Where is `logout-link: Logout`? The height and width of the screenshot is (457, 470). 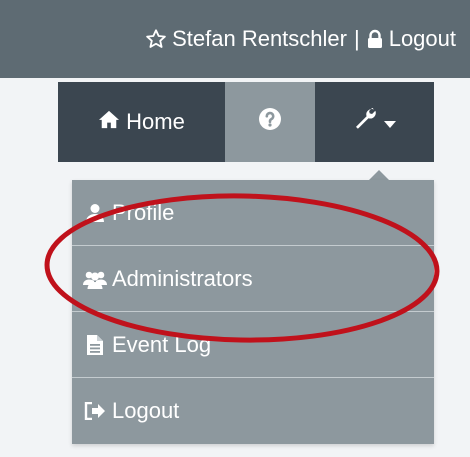 logout-link: Logout is located at coordinates (422, 39).